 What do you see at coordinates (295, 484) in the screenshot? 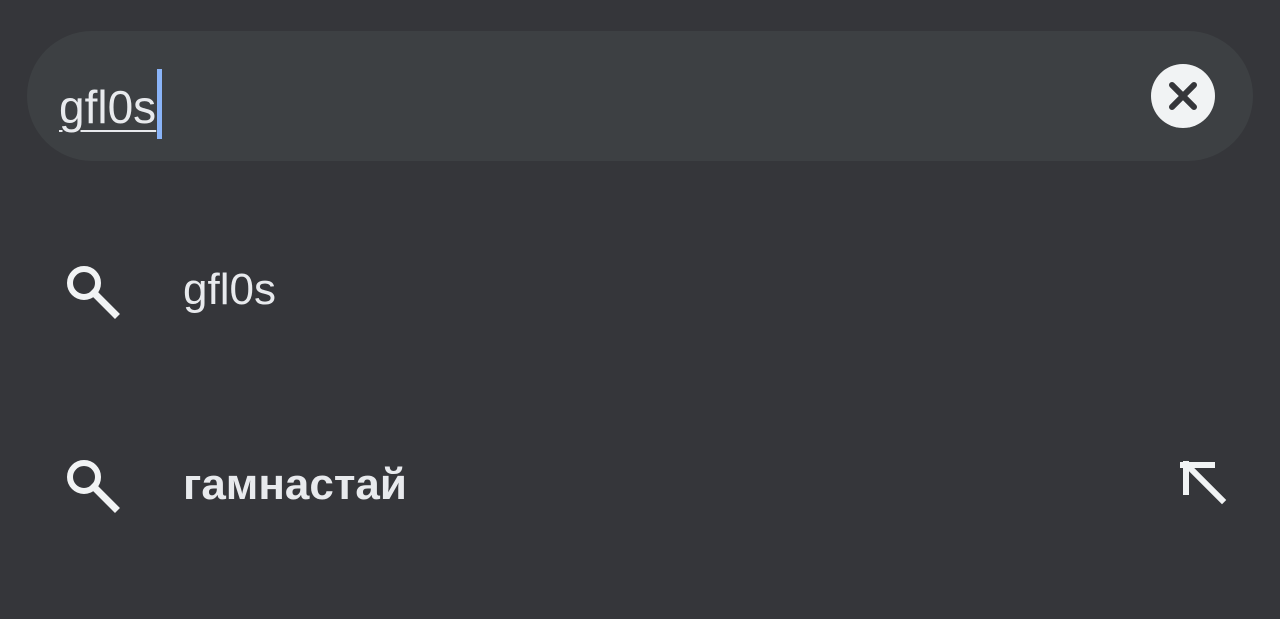
I see `suggestion-label: гамнастай` at bounding box center [295, 484].